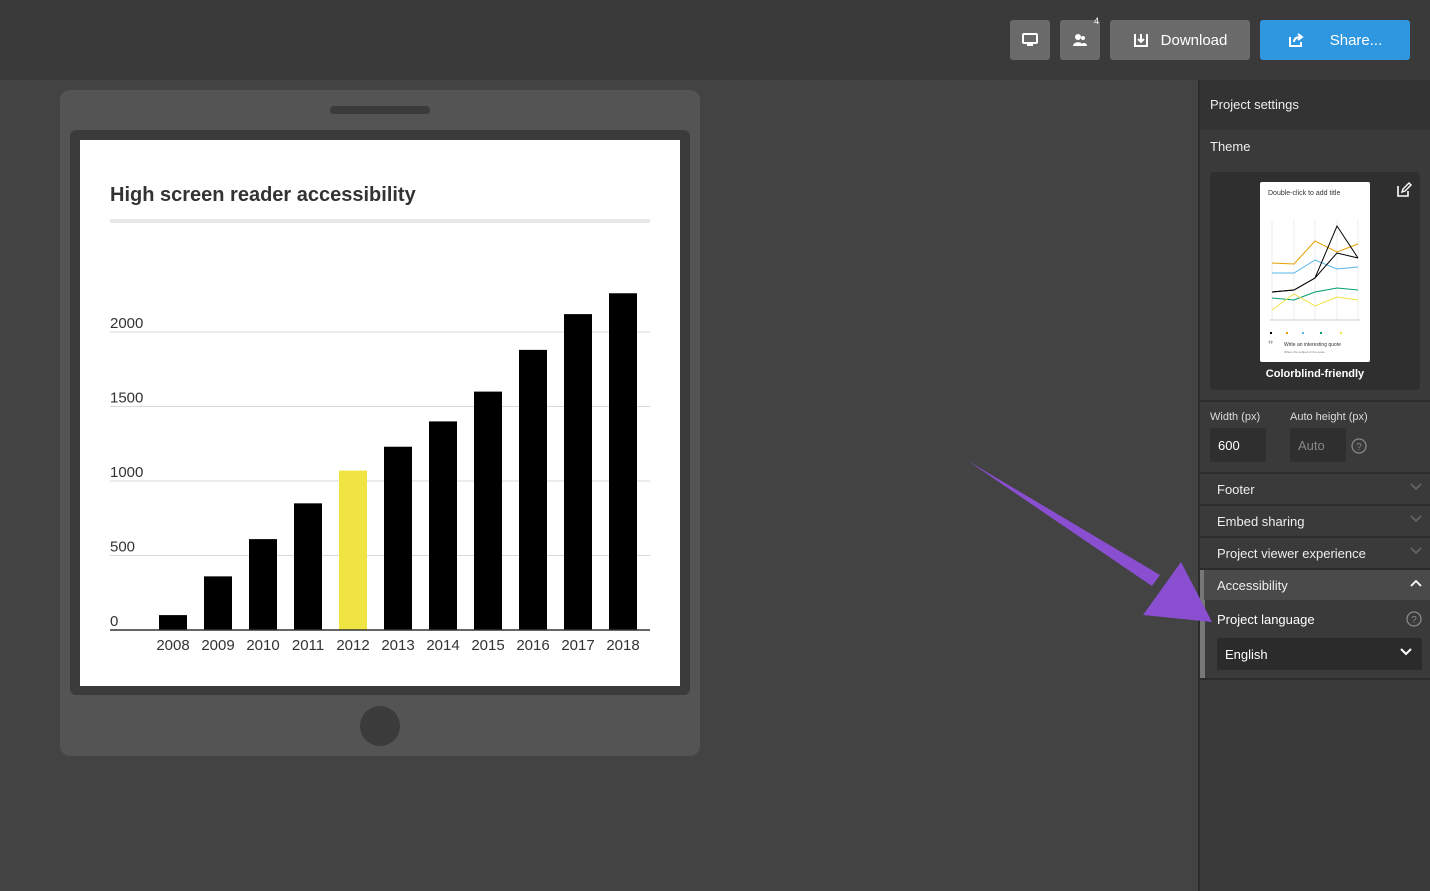  I want to click on x-tick-label: 2009, so click(217, 645).